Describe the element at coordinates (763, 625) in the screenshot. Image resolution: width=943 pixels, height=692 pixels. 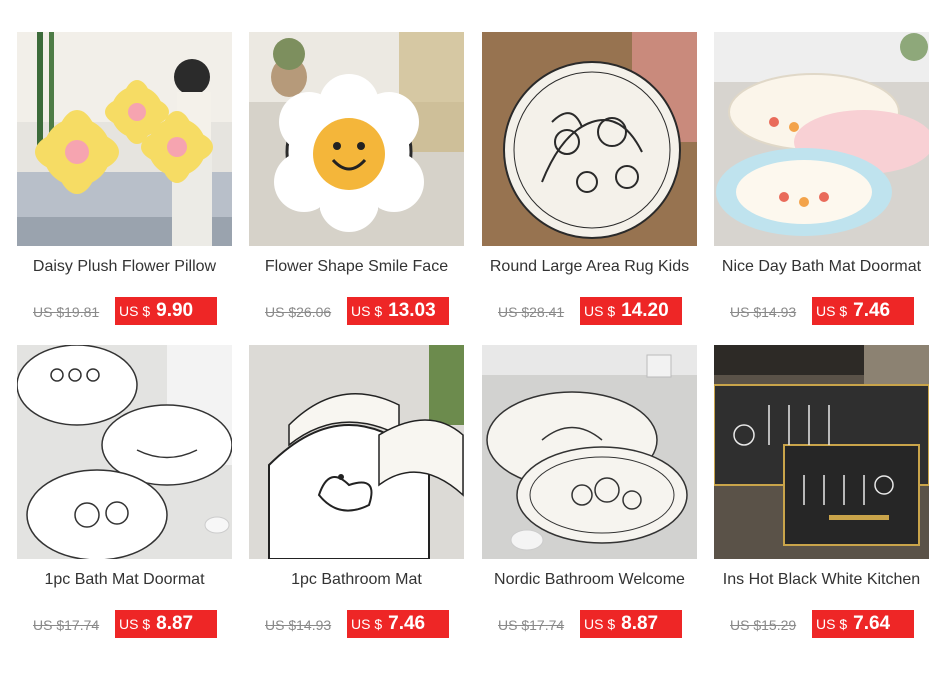
I see `original-price: US $15.29` at that location.